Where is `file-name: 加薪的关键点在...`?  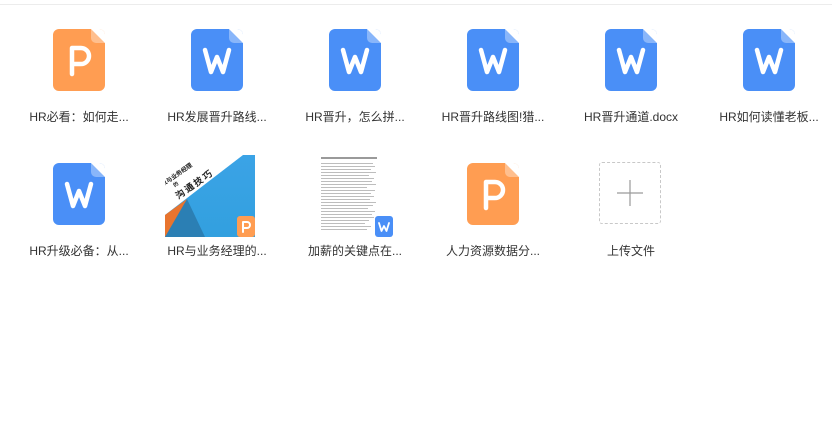
file-name: 加薪的关键点在... is located at coordinates (354, 251).